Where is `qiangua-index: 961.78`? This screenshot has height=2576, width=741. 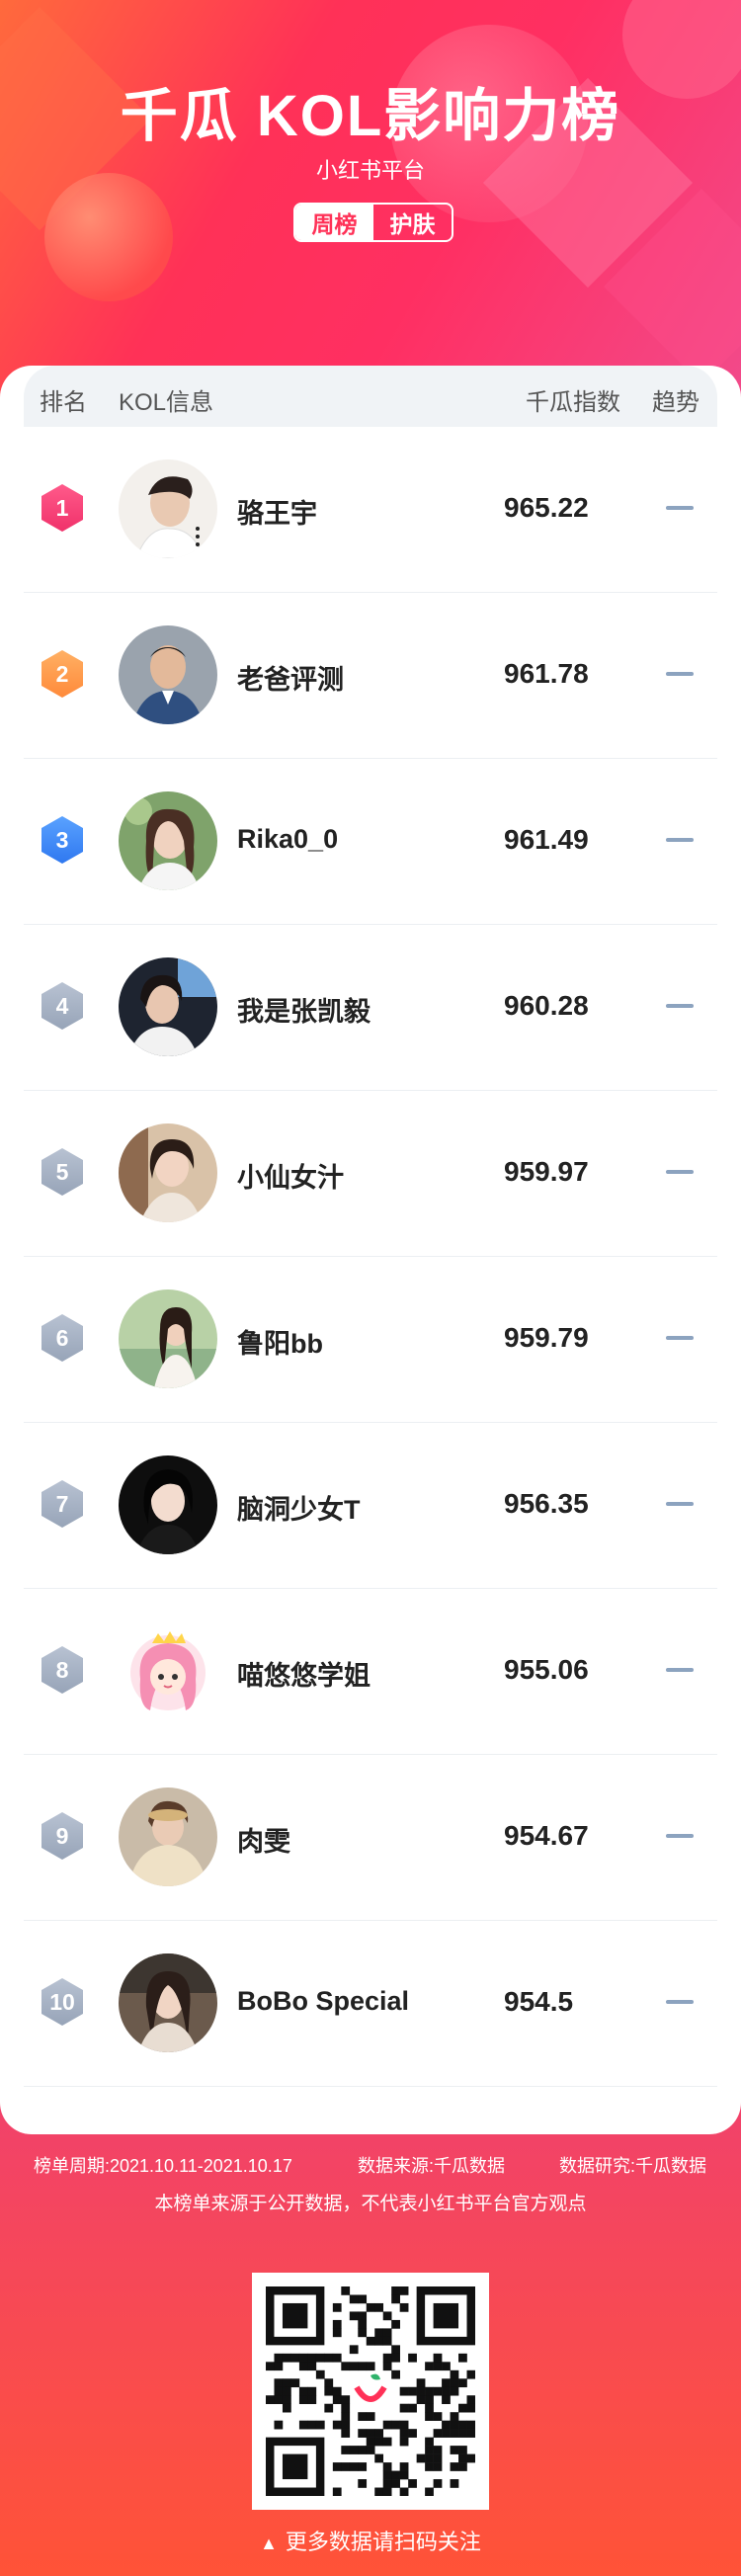 qiangua-index: 961.78 is located at coordinates (546, 673).